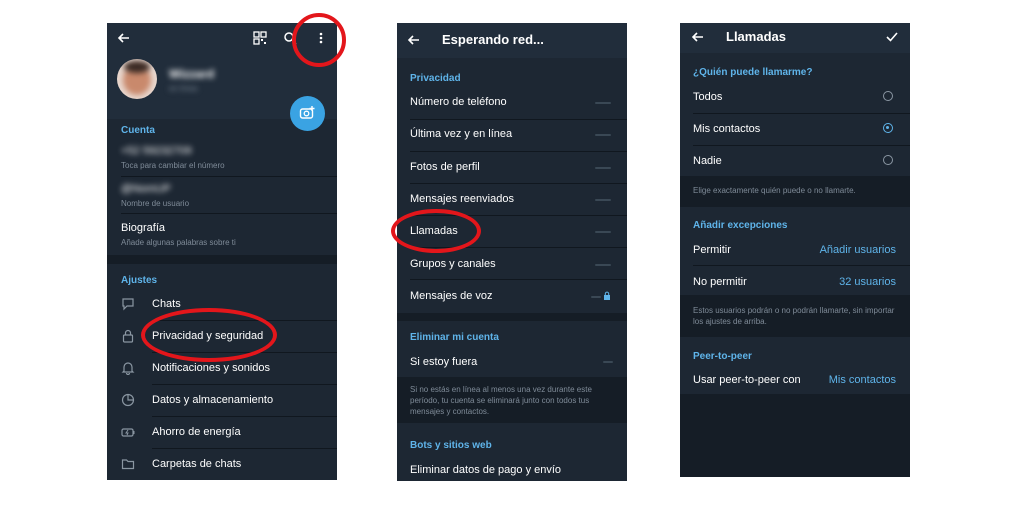 This screenshot has height=512, width=1024. Describe the element at coordinates (139, 280) in the screenshot. I see `settings-section-title: Ajustes` at that location.